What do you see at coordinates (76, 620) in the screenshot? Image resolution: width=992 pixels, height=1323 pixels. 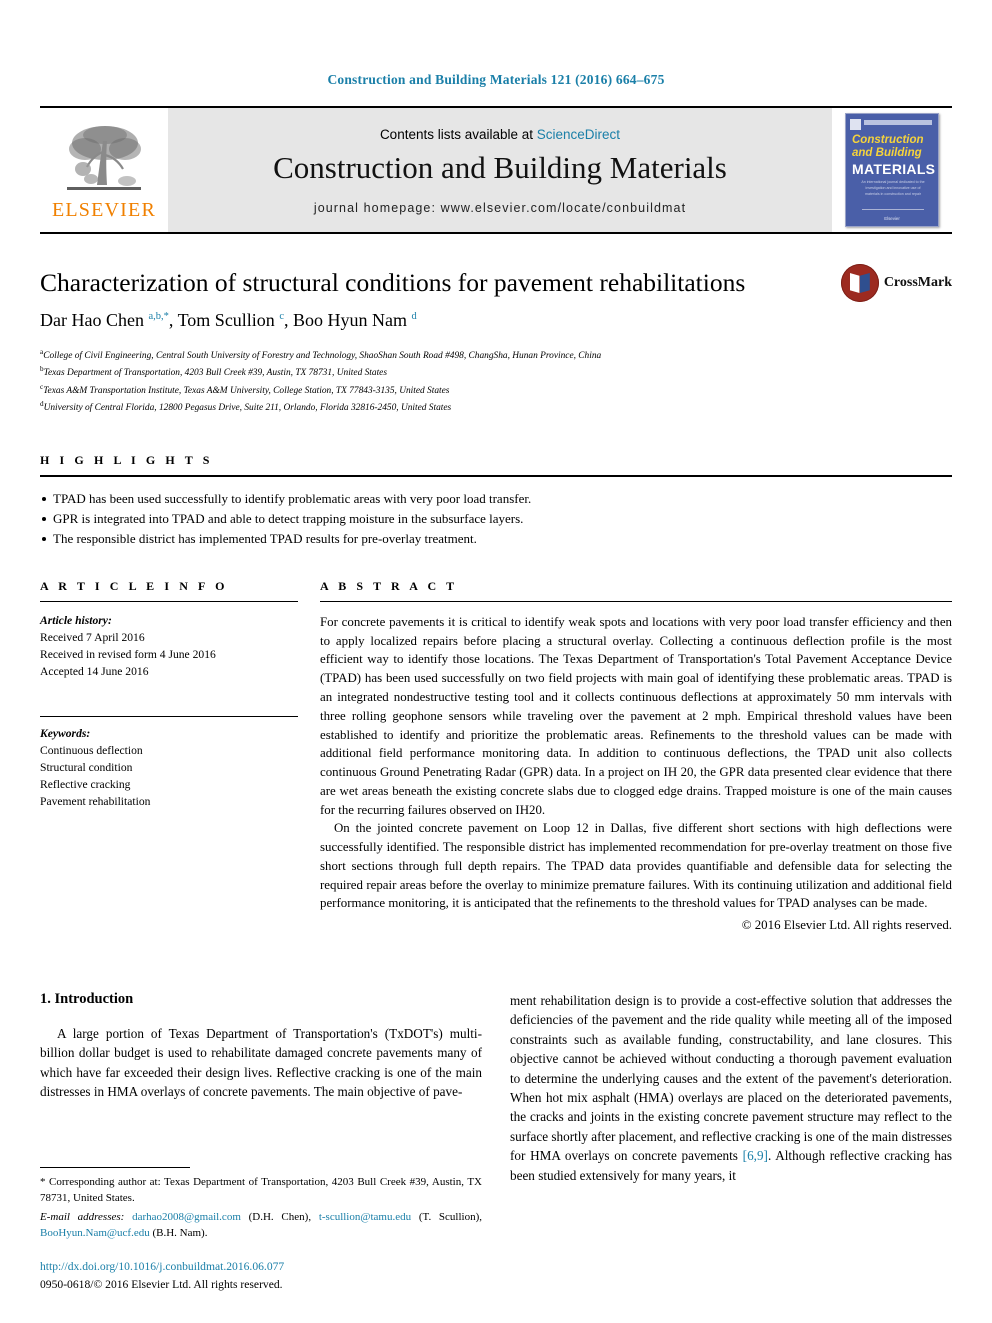 I see `article-history-label: Article history:` at bounding box center [76, 620].